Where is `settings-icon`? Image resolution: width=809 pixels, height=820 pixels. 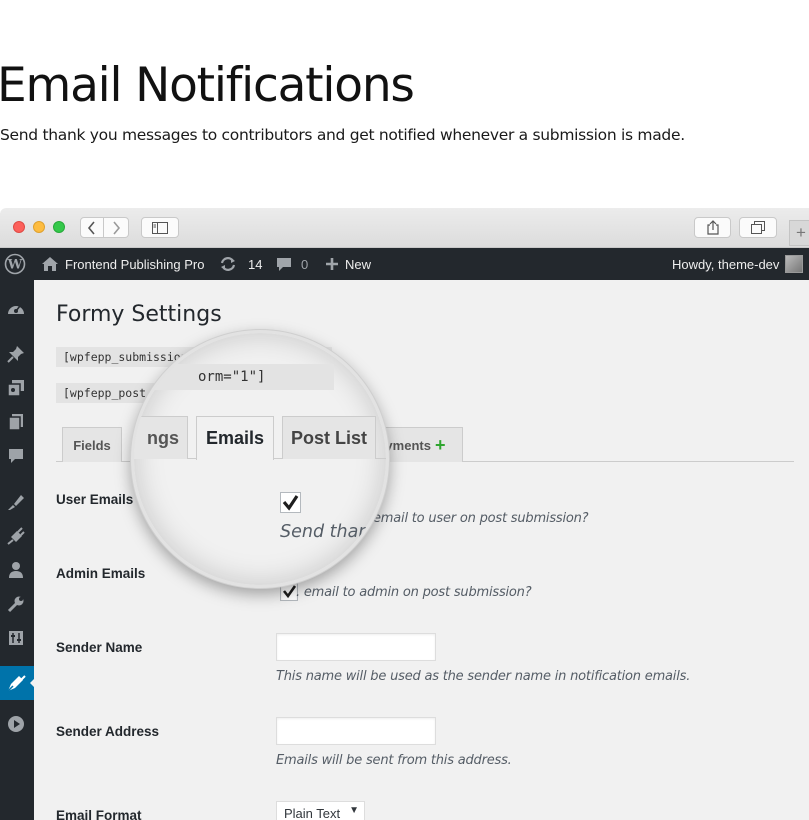 settings-icon is located at coordinates (16, 638).